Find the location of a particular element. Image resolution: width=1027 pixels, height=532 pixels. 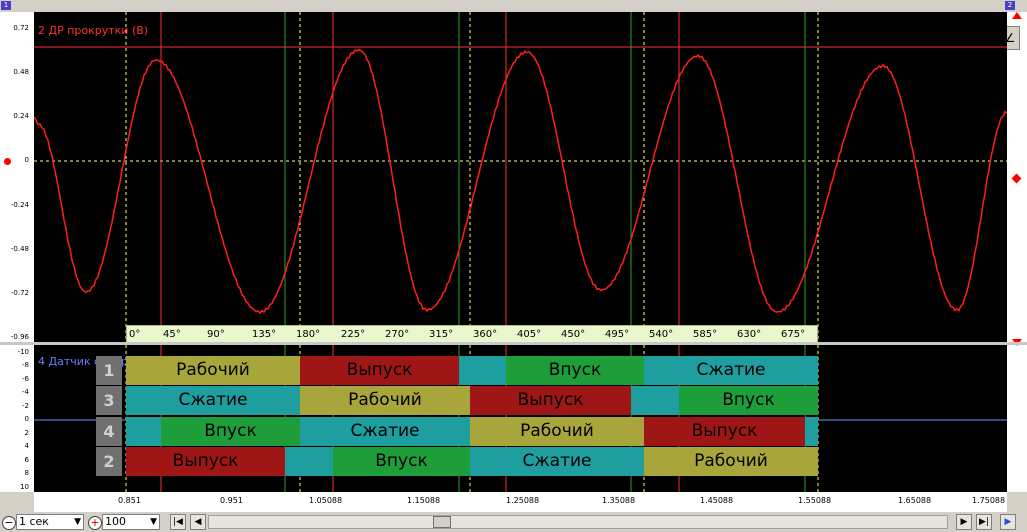

angle-label: 405° is located at coordinates (529, 334).